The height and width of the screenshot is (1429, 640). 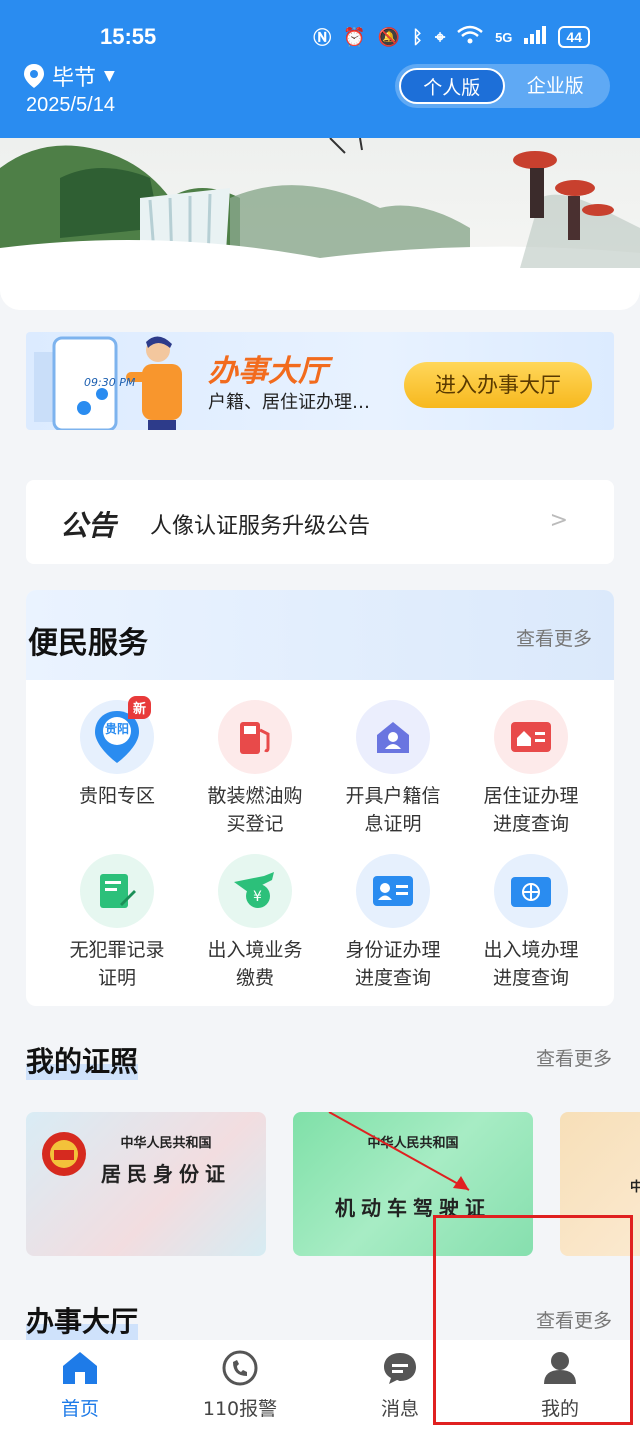 I want to click on service-exit-entry-progress: 出入境办理 进度查询, so click(x=531, y=923).